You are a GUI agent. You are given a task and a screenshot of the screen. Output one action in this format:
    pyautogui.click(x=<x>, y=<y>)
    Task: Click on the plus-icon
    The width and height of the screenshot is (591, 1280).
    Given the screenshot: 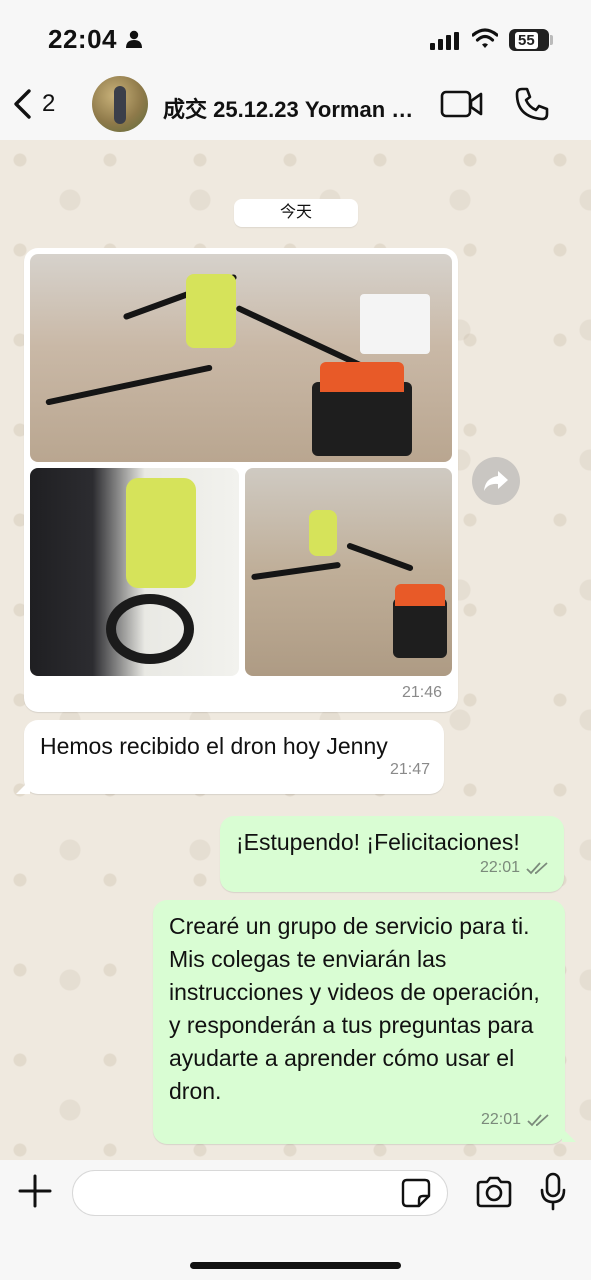 What is the action you would take?
    pyautogui.click(x=35, y=1191)
    